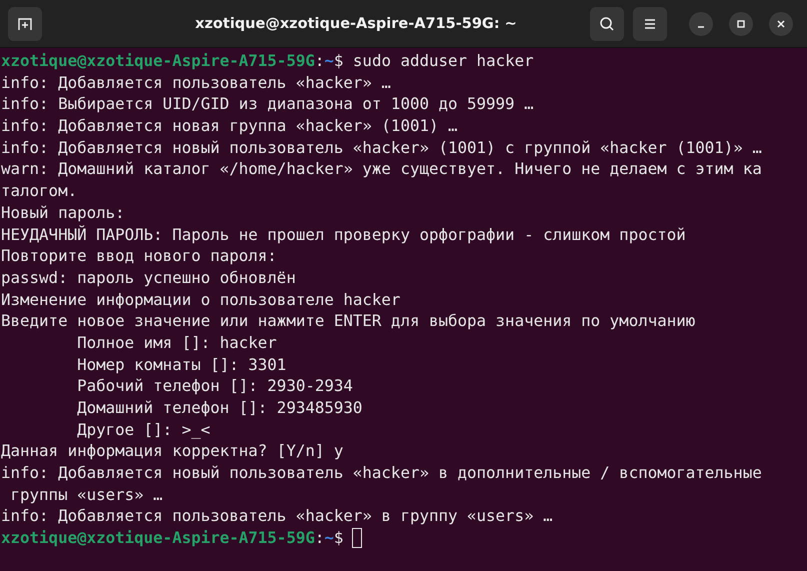 The image size is (807, 571). Describe the element at coordinates (381, 473) in the screenshot. I see `output-line: info: Добавляется новый пользователь «hacker» в дополнительные / вспомогательные` at that location.